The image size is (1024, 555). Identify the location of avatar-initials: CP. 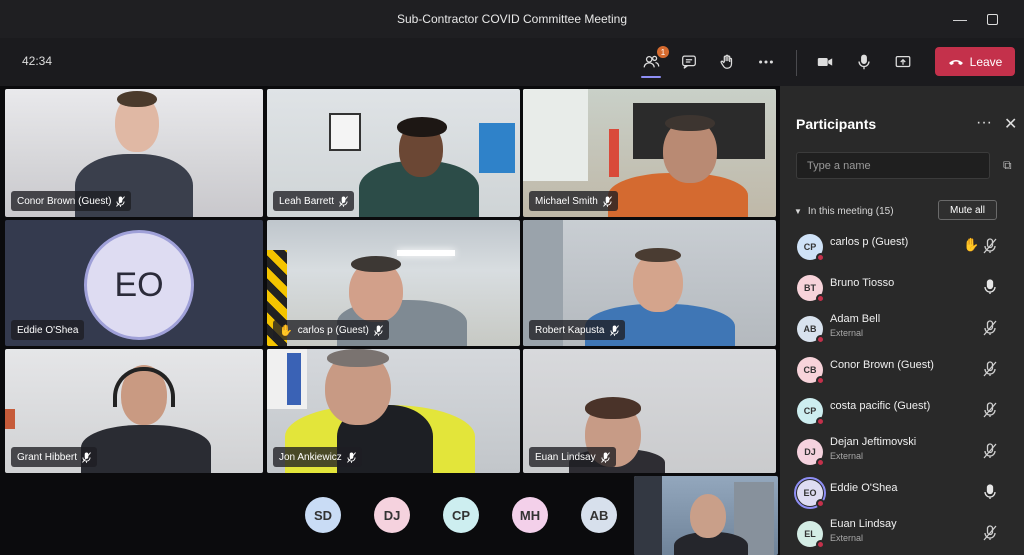
(810, 411).